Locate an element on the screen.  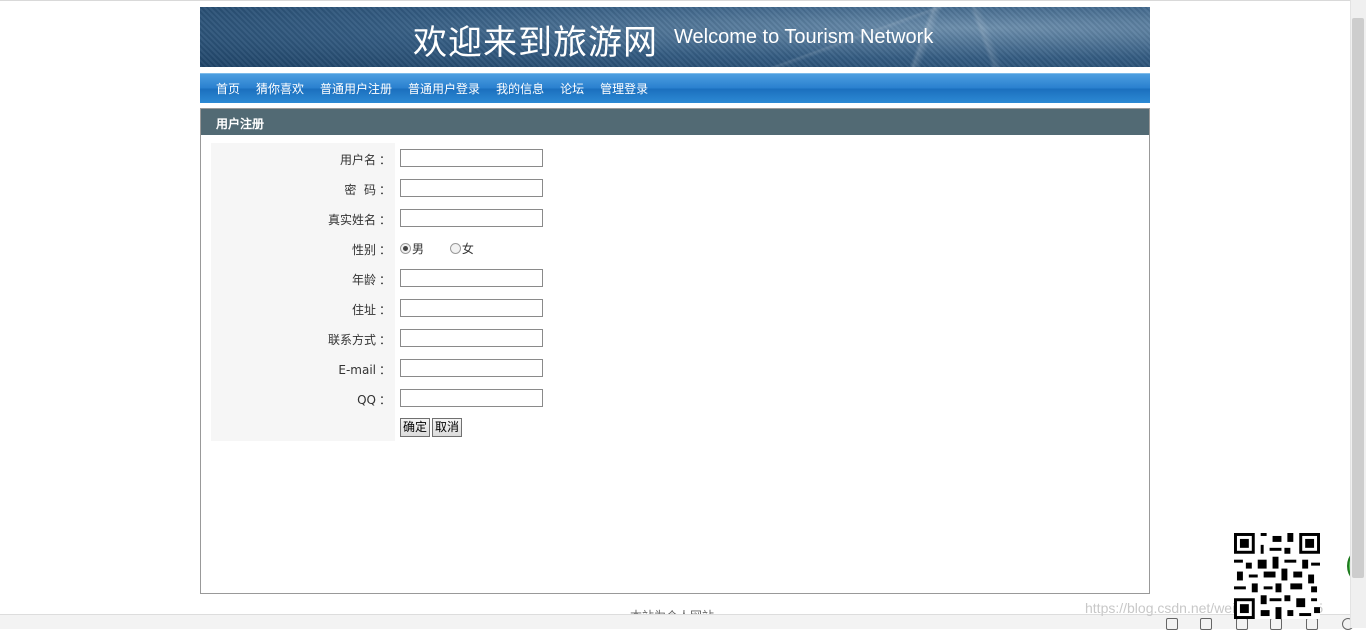
form-row-age: 年龄： is located at coordinates (401, 279).